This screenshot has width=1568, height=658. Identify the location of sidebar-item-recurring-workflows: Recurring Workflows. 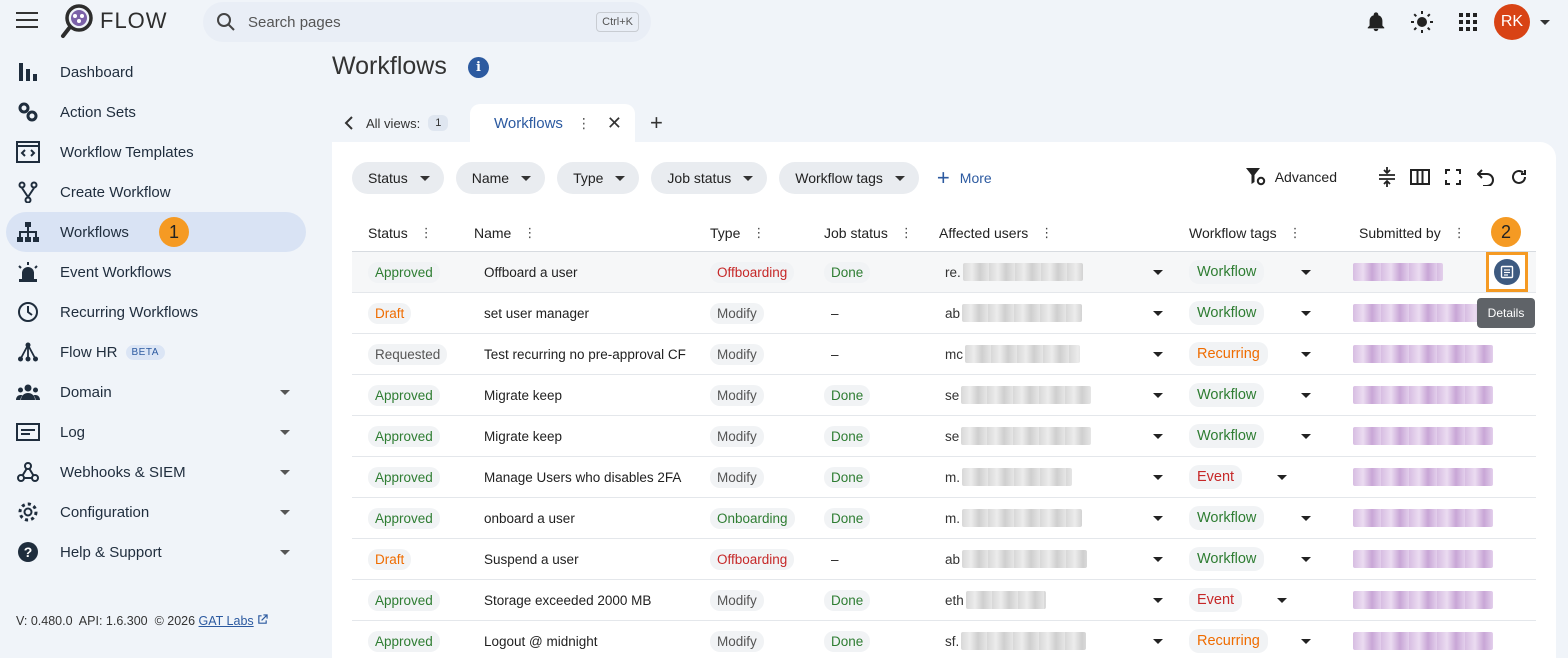
(156, 312).